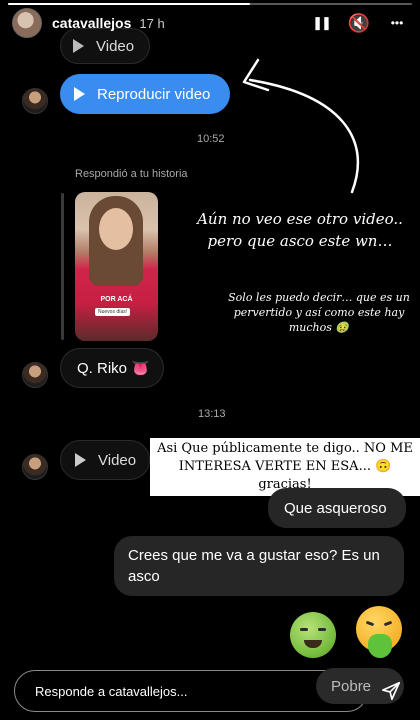  I want to click on sent-message-text: Crees que me va a gustar eso? Es un asco, so click(254, 566).